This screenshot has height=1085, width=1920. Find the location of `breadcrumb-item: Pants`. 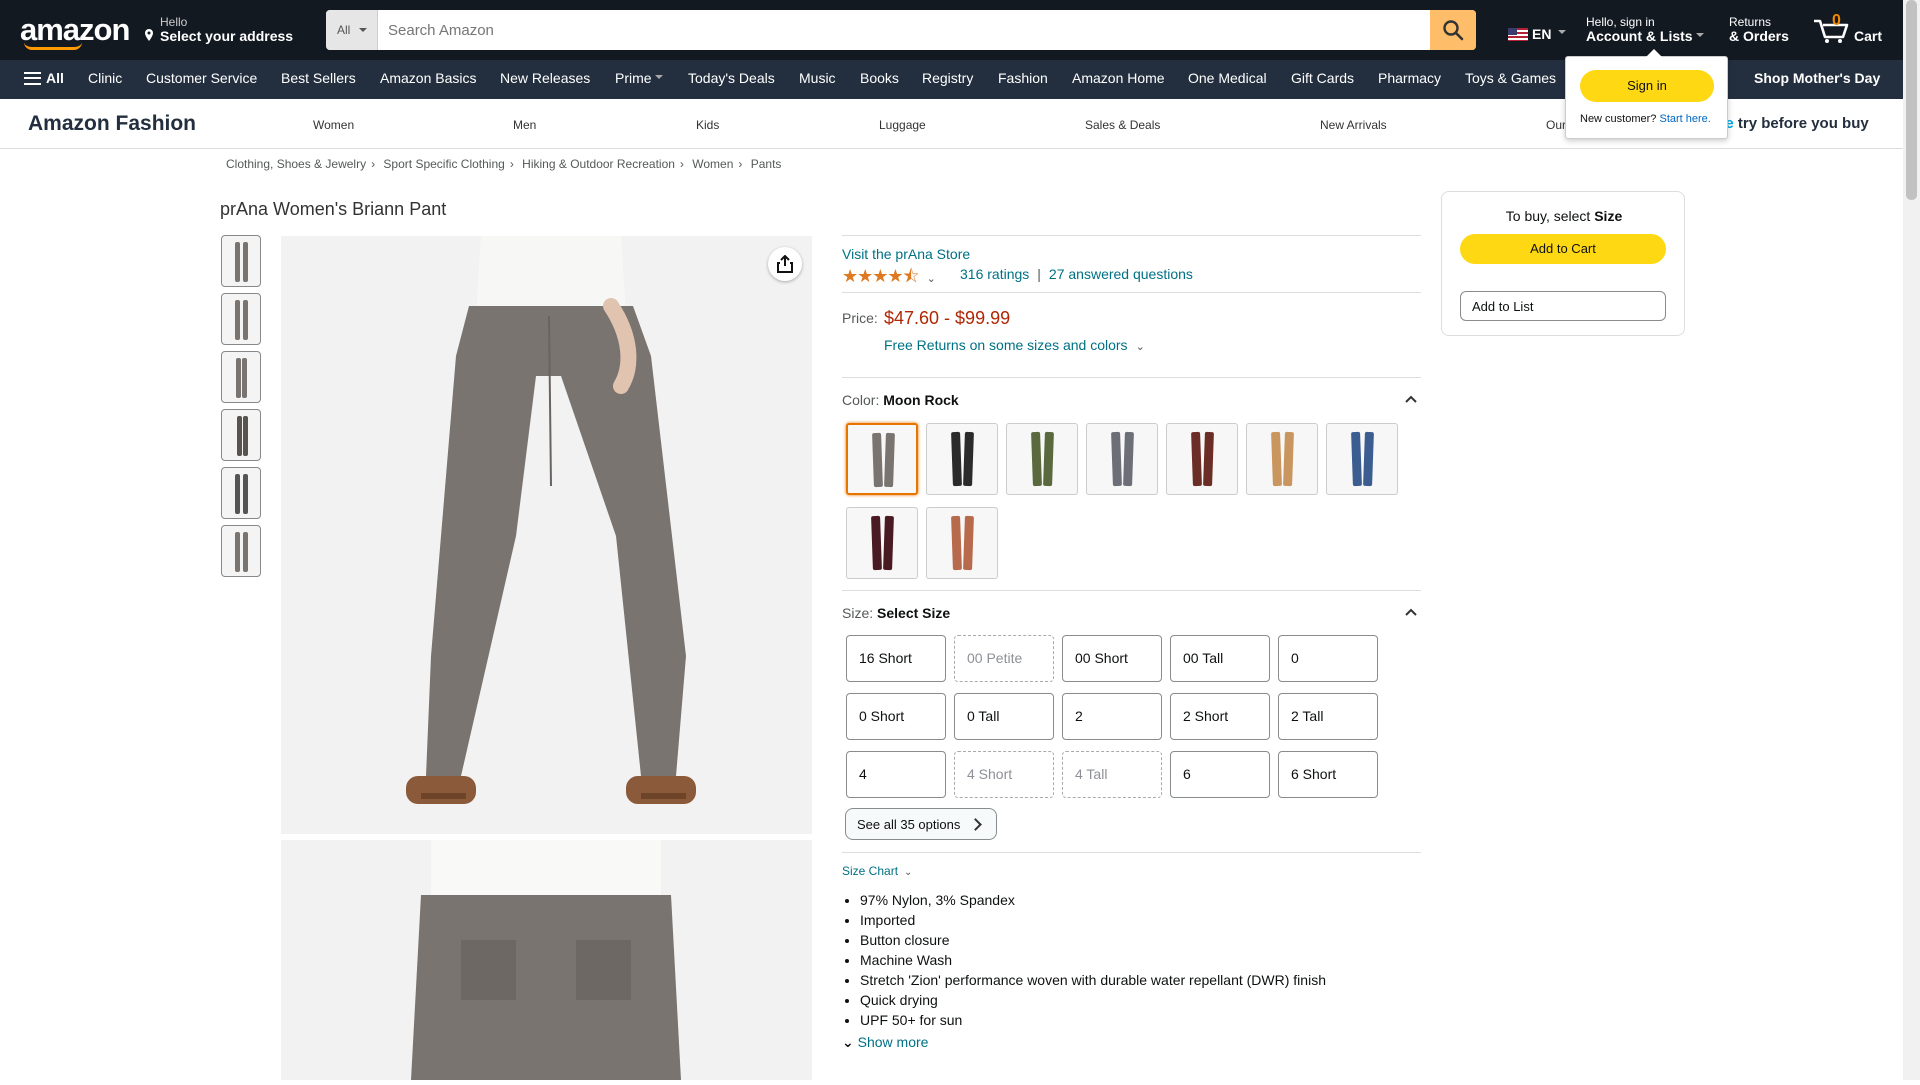

breadcrumb-item: Pants is located at coordinates (766, 164).